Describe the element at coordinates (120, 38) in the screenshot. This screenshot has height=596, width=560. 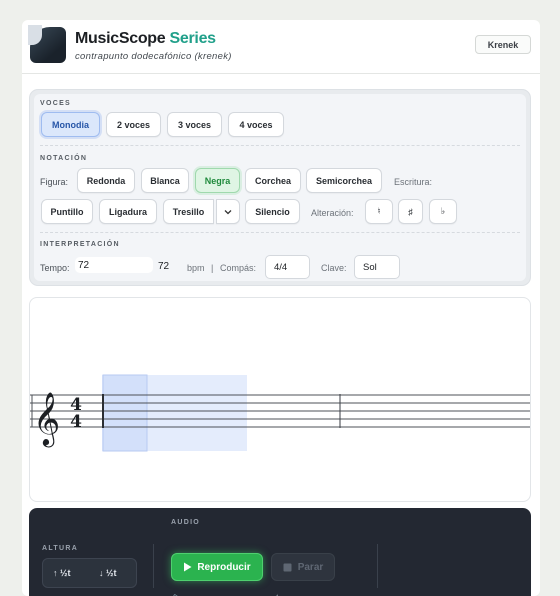
I see `title-main: MusicScope` at that location.